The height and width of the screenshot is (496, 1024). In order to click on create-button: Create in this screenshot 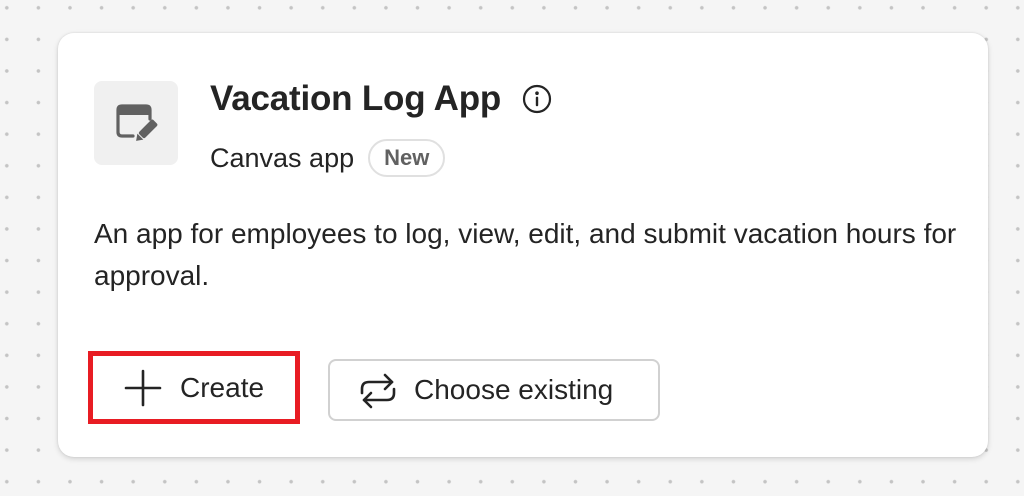, I will do `click(196, 388)`.